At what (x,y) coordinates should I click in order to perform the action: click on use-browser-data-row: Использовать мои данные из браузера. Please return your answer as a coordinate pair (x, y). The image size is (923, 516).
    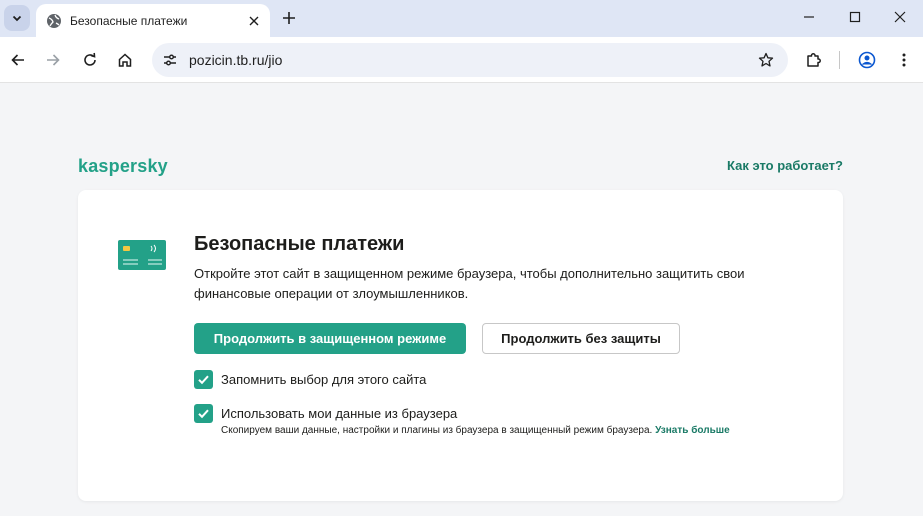
    Looking at the image, I should click on (325, 413).